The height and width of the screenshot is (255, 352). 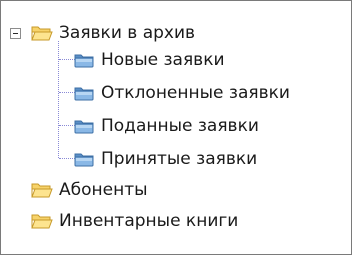 What do you see at coordinates (15, 33) in the screenshot?
I see `collapse-toggle-icon` at bounding box center [15, 33].